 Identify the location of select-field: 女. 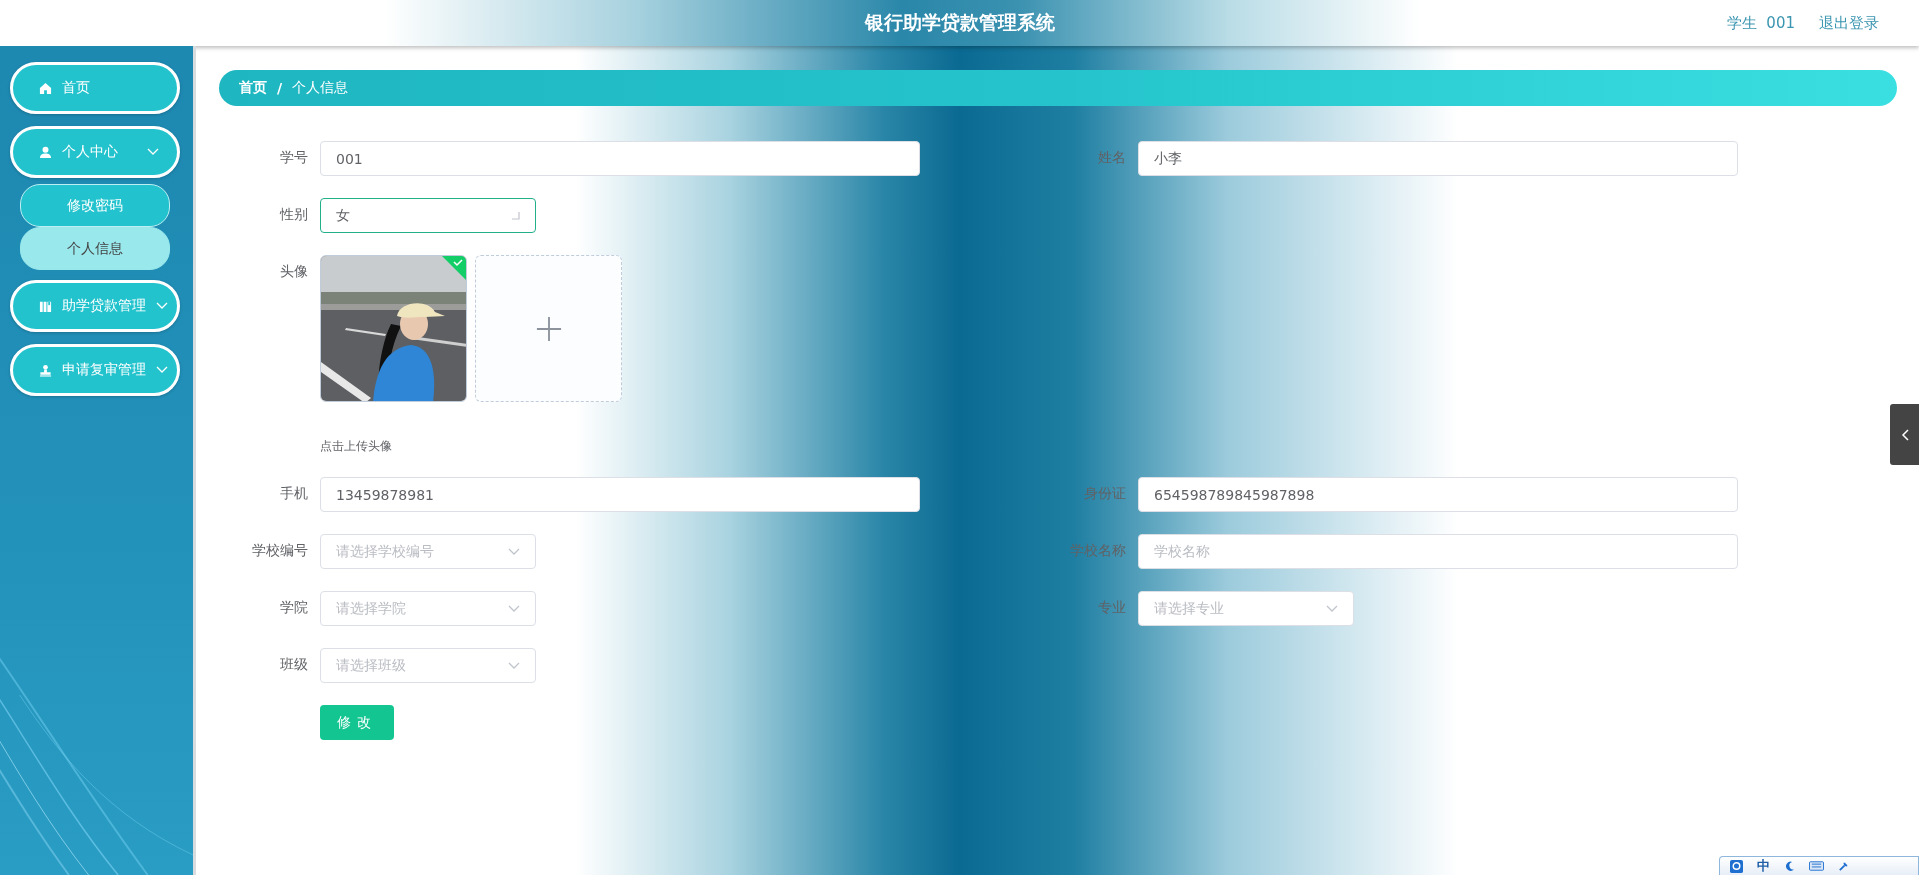
(428, 215).